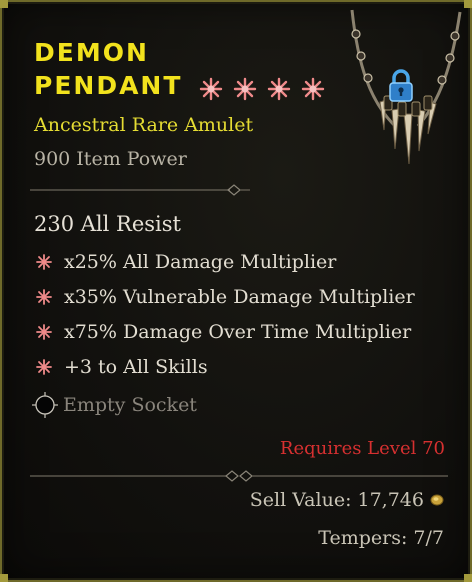  Describe the element at coordinates (136, 367) in the screenshot. I see `affix-text: +3 to All Skills` at that location.